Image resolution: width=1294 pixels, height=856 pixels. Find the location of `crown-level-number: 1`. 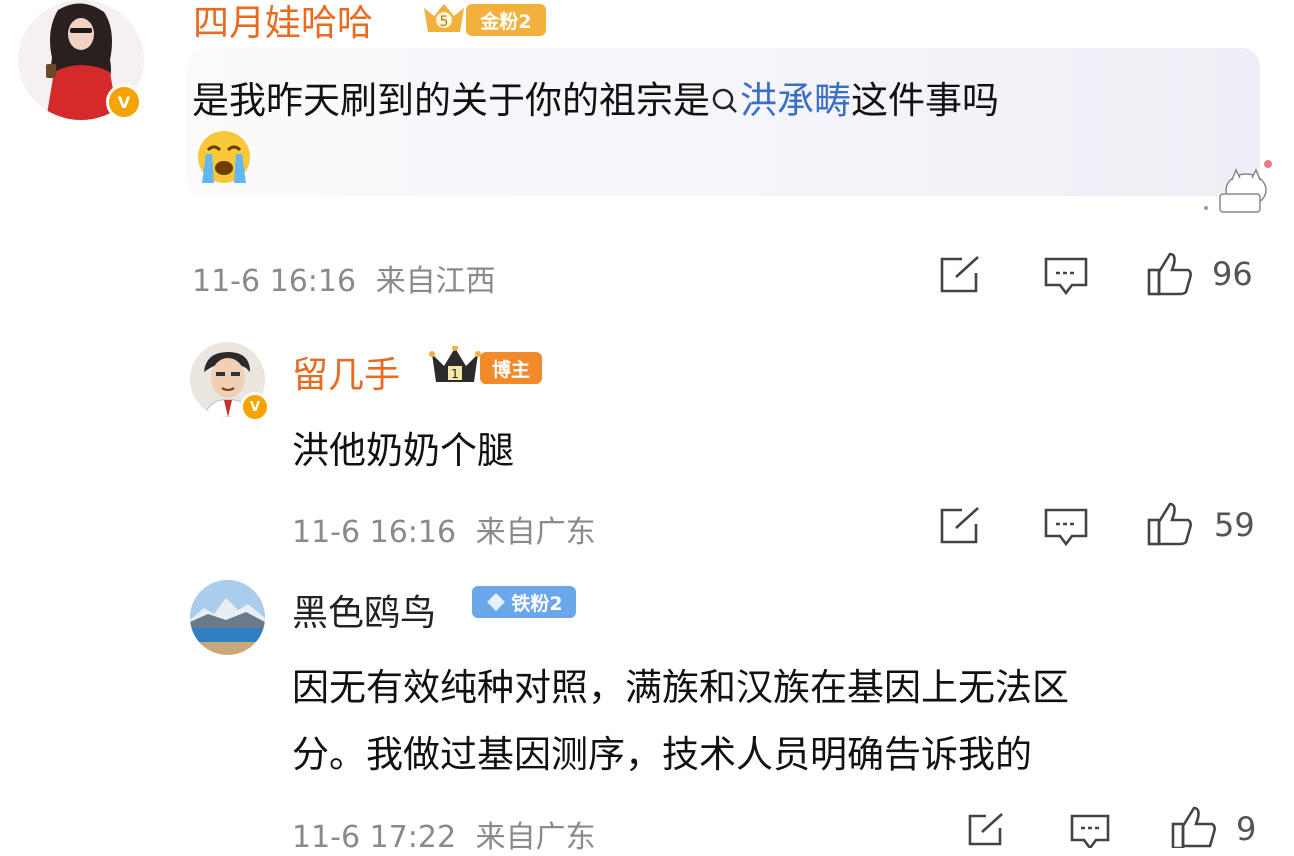

crown-level-number: 1 is located at coordinates (455, 374).